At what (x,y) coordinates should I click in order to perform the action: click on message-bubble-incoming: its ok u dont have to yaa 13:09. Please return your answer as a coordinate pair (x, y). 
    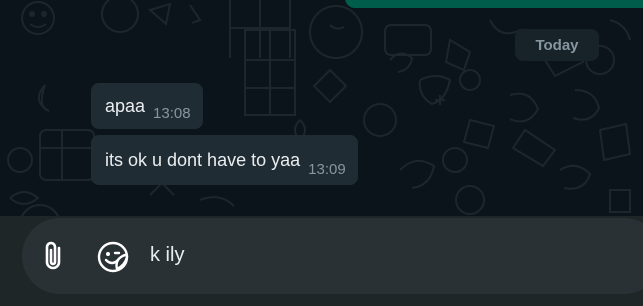
    Looking at the image, I should click on (224, 160).